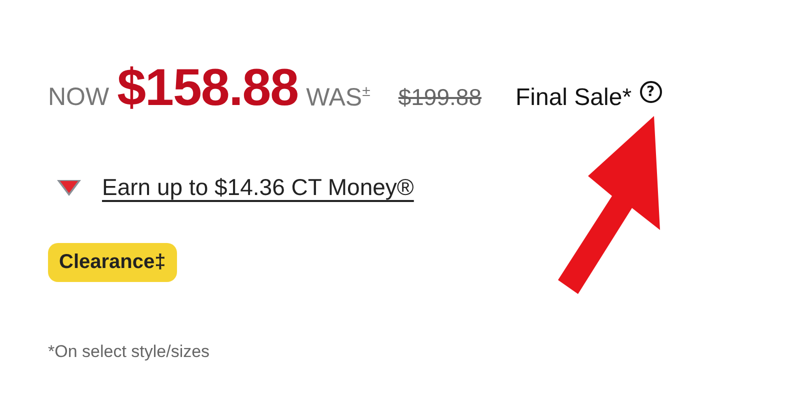 The image size is (800, 410). I want to click on original-price: $199.88, so click(440, 97).